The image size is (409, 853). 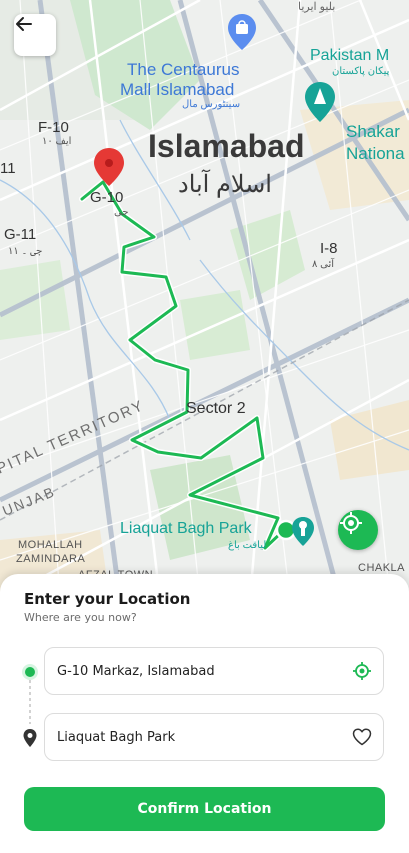 I want to click on origin-locate-button, so click(x=362, y=671).